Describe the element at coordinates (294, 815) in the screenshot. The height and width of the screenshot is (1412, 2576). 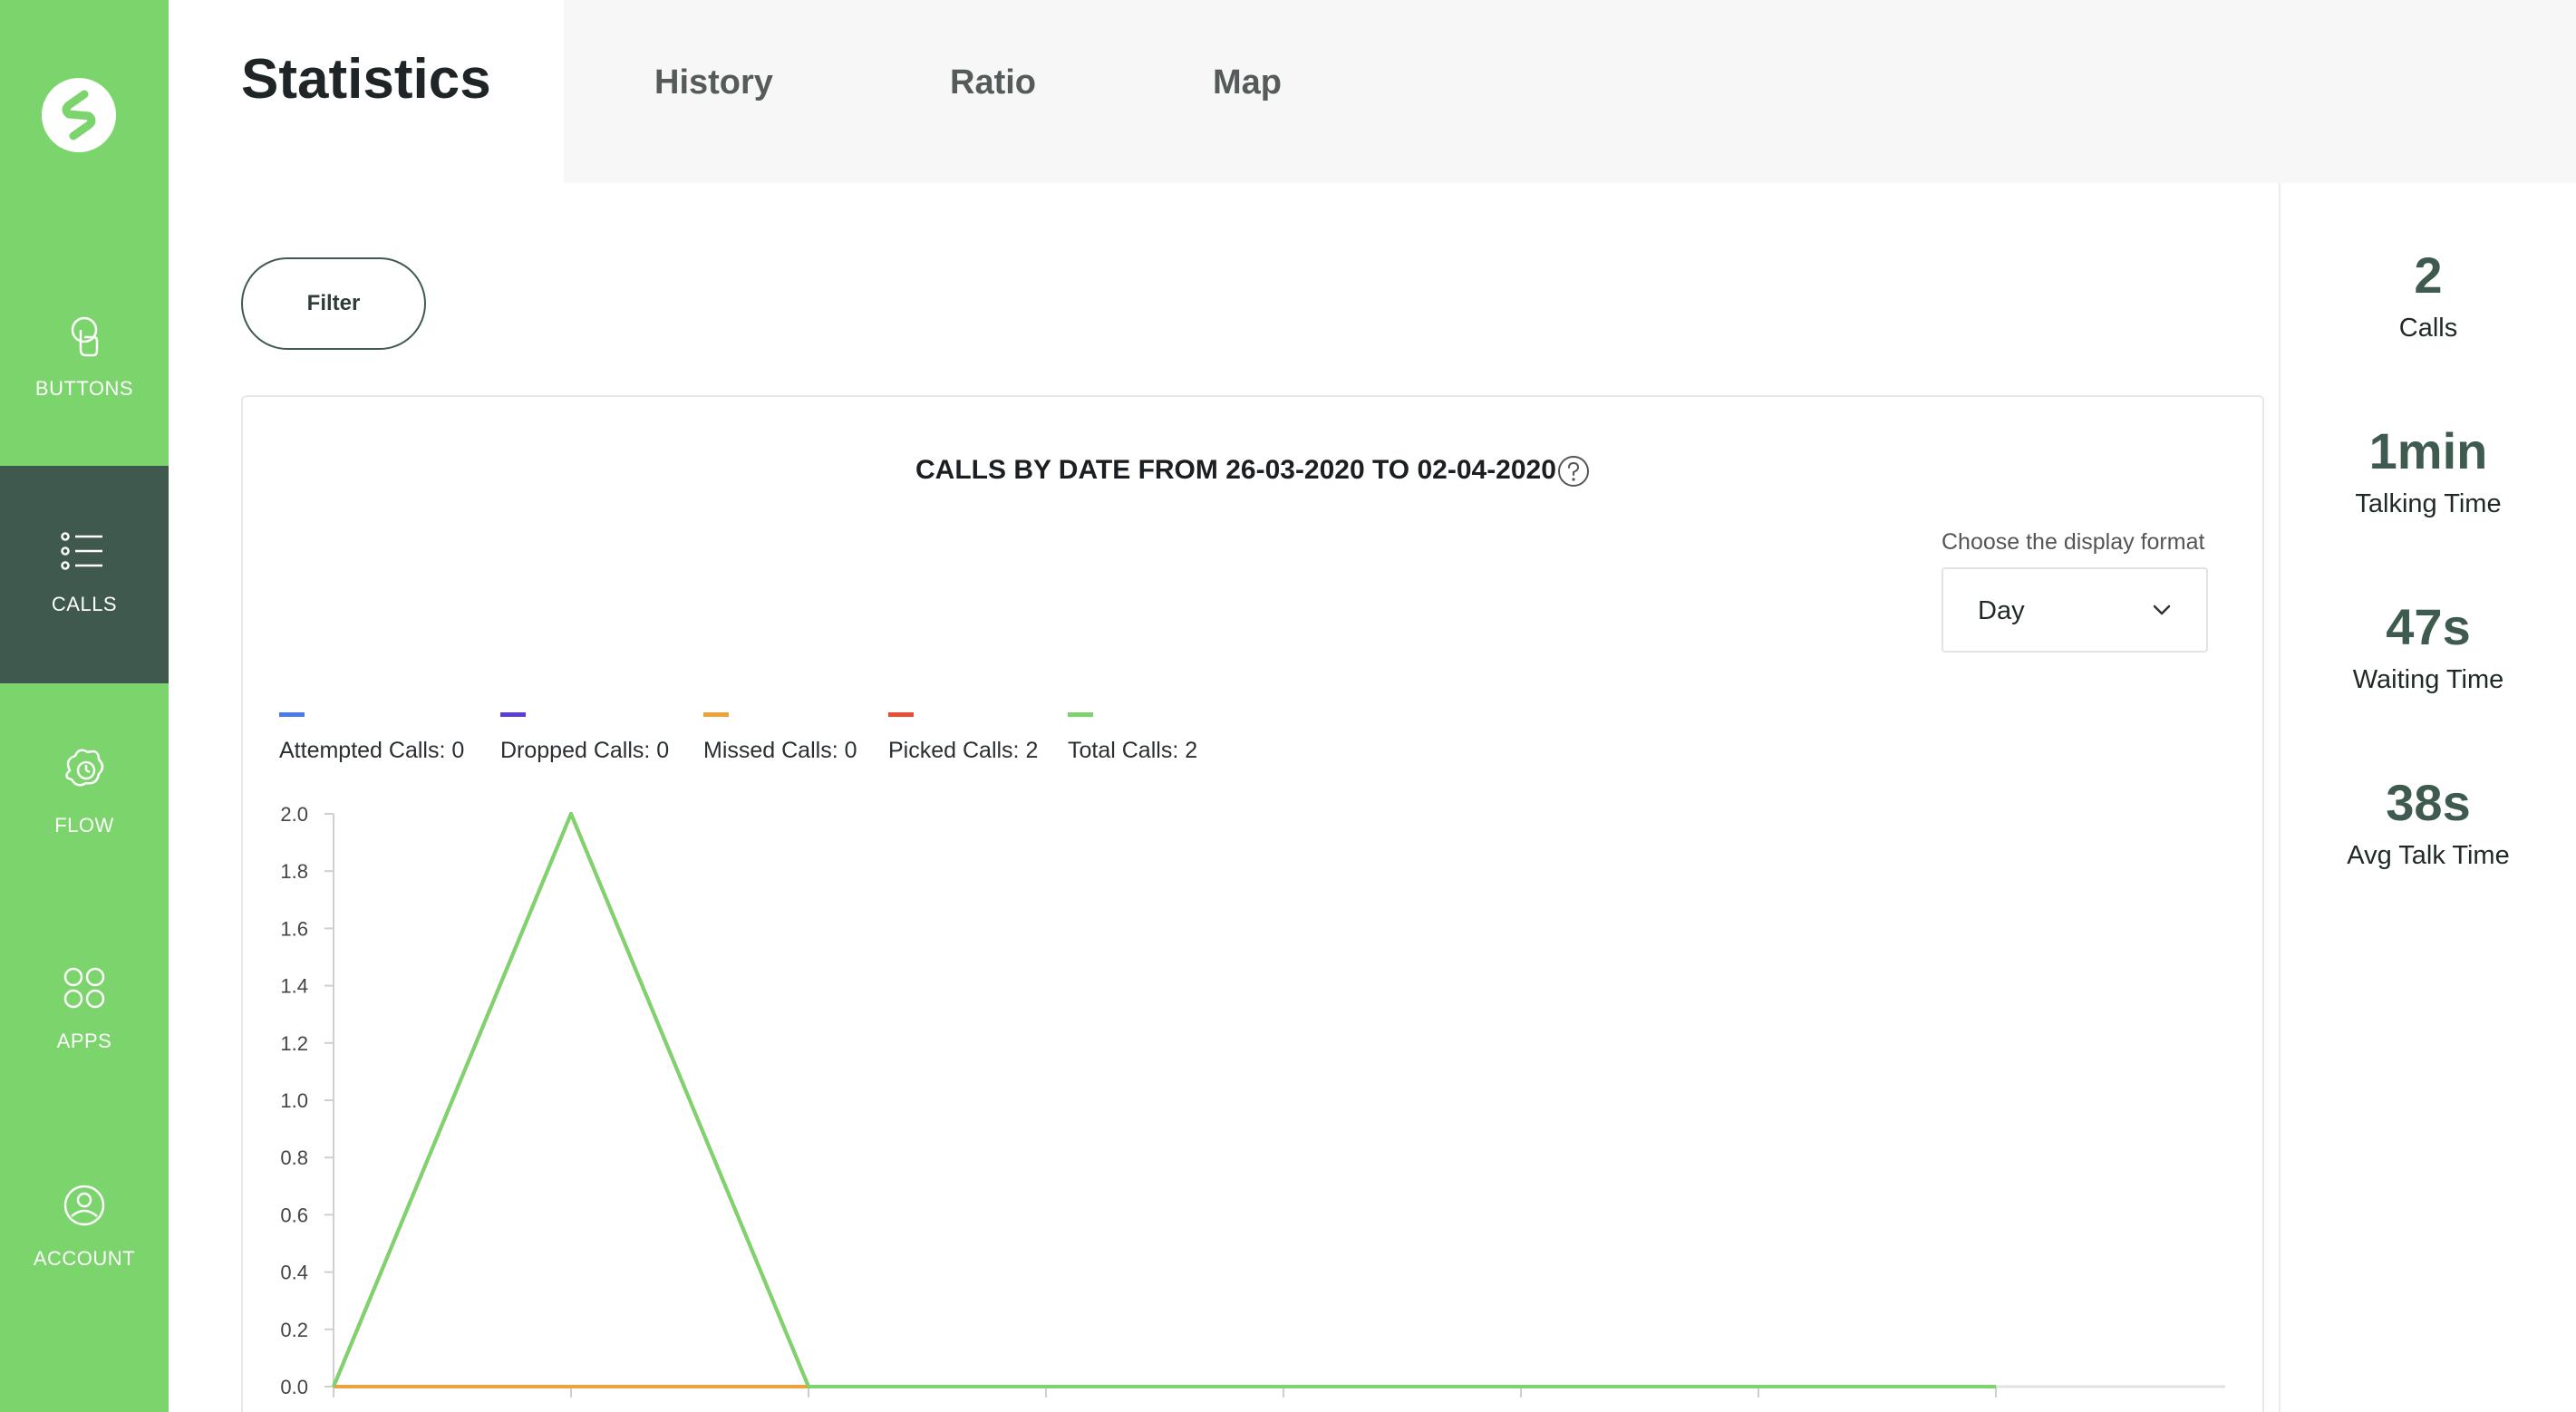
I see `y-tick-label: 2.0` at that location.